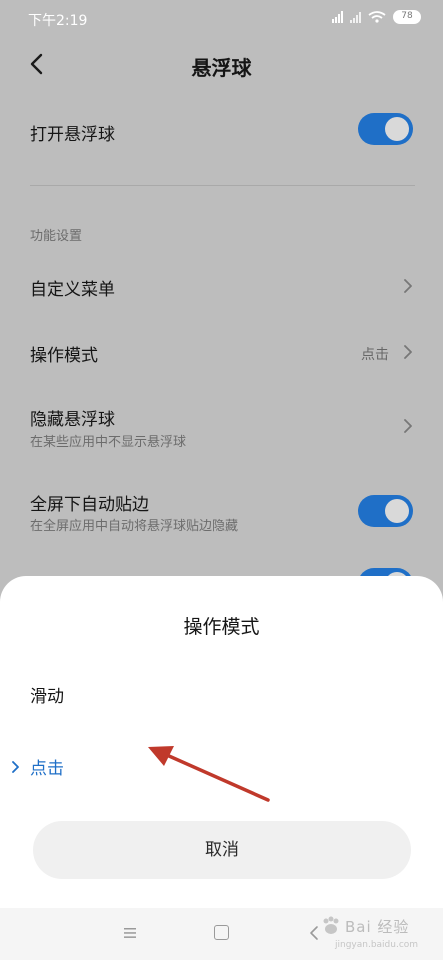 Image resolution: width=443 pixels, height=960 pixels. Describe the element at coordinates (222, 185) in the screenshot. I see `divider` at that location.